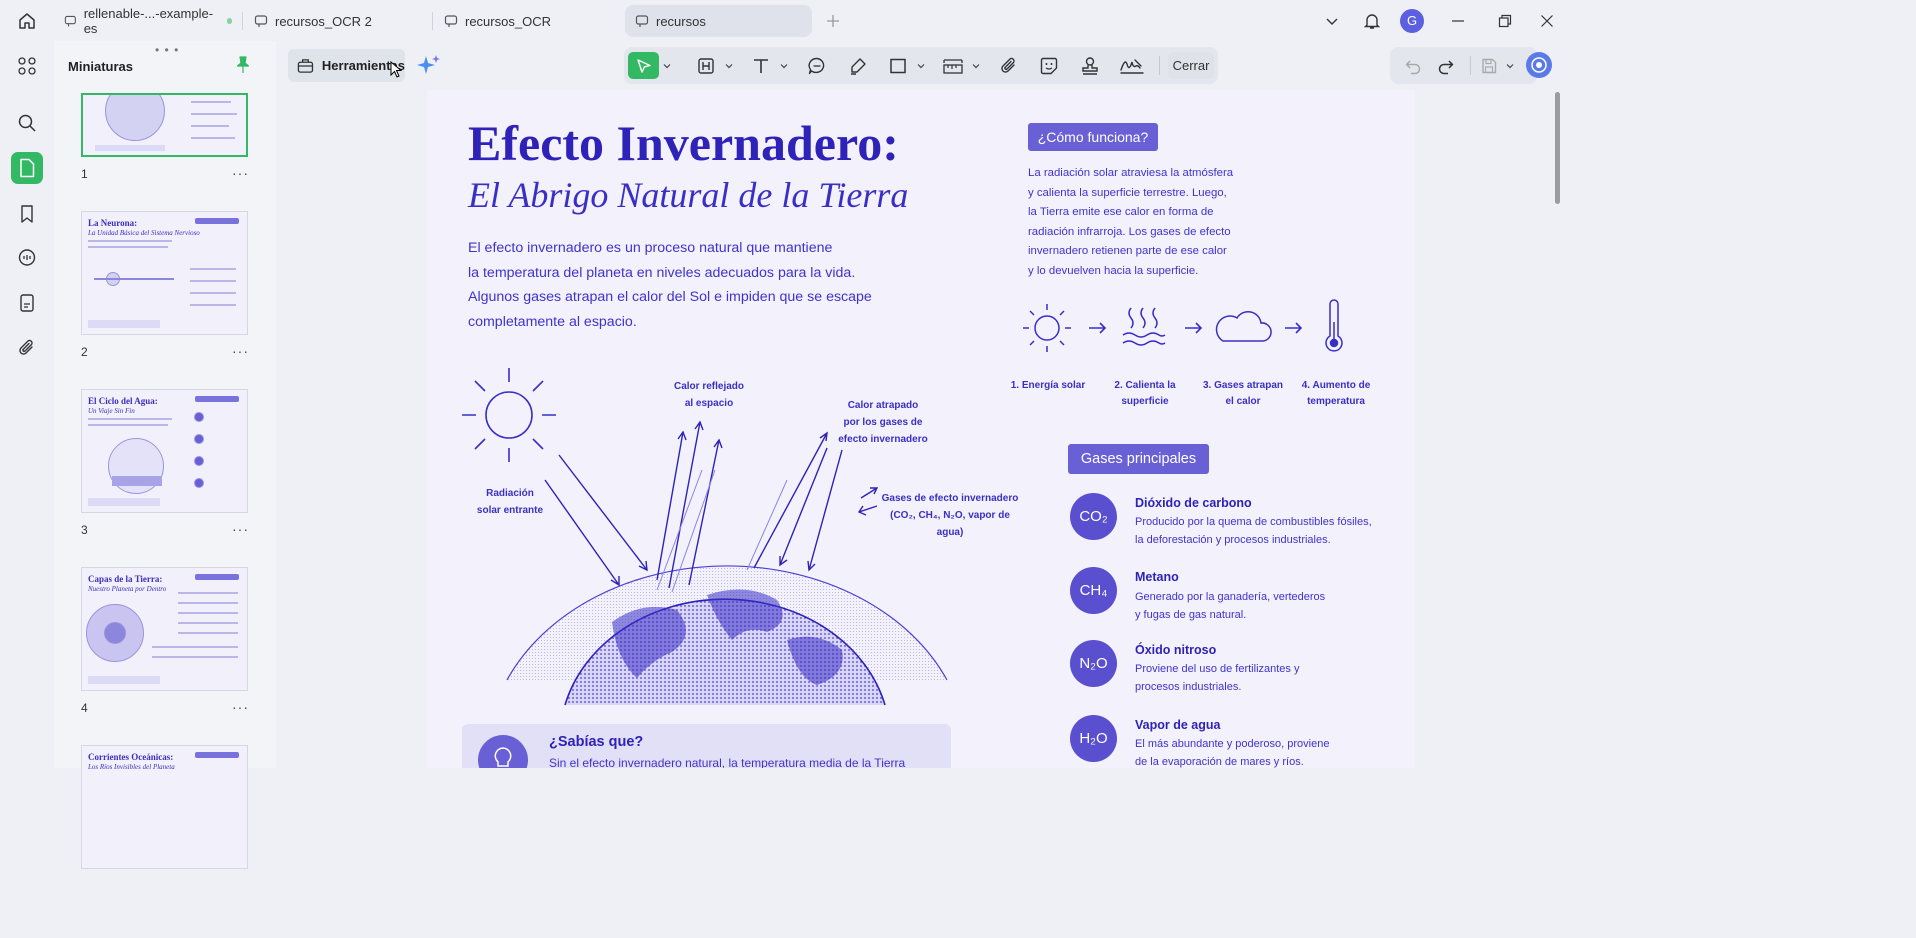 Image resolution: width=1916 pixels, height=938 pixels. I want to click on process-steps-icons, so click(1183, 325).